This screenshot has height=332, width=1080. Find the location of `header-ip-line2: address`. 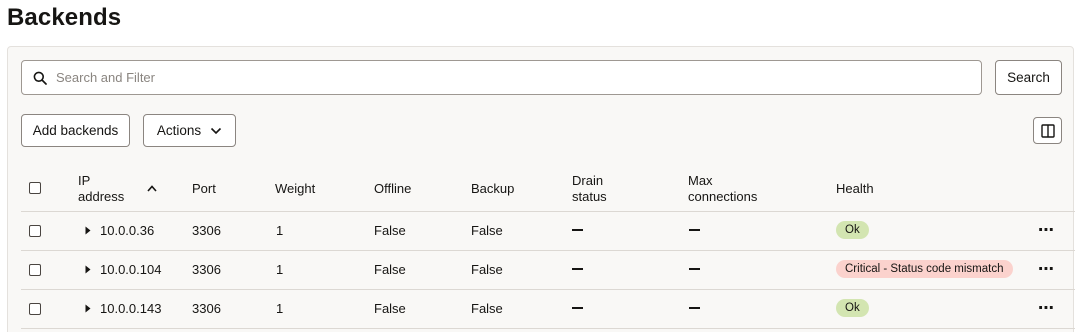

header-ip-line2: address is located at coordinates (101, 196).